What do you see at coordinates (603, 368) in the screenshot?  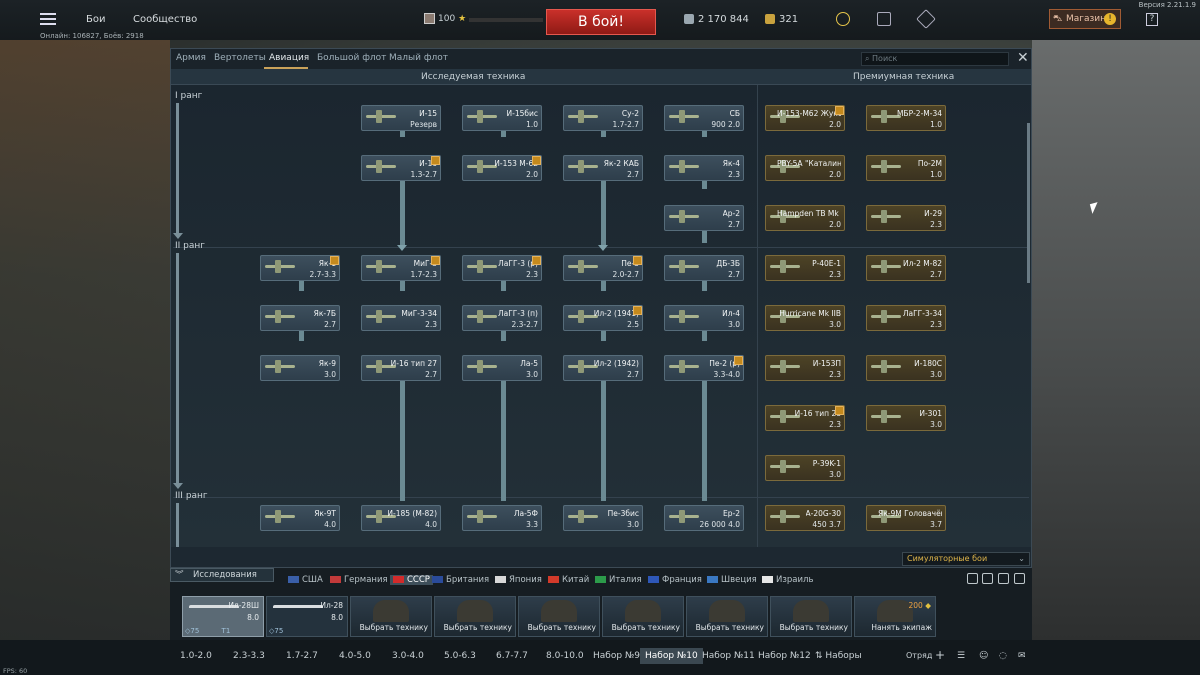 I see `vehicle-card: Ил-2 (1942) 2.7` at bounding box center [603, 368].